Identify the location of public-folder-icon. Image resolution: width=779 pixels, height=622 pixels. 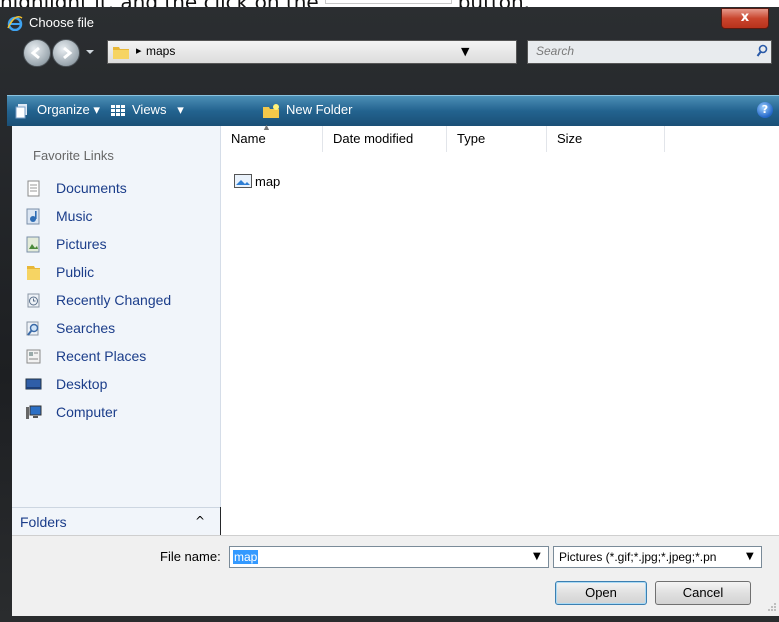
(33, 273).